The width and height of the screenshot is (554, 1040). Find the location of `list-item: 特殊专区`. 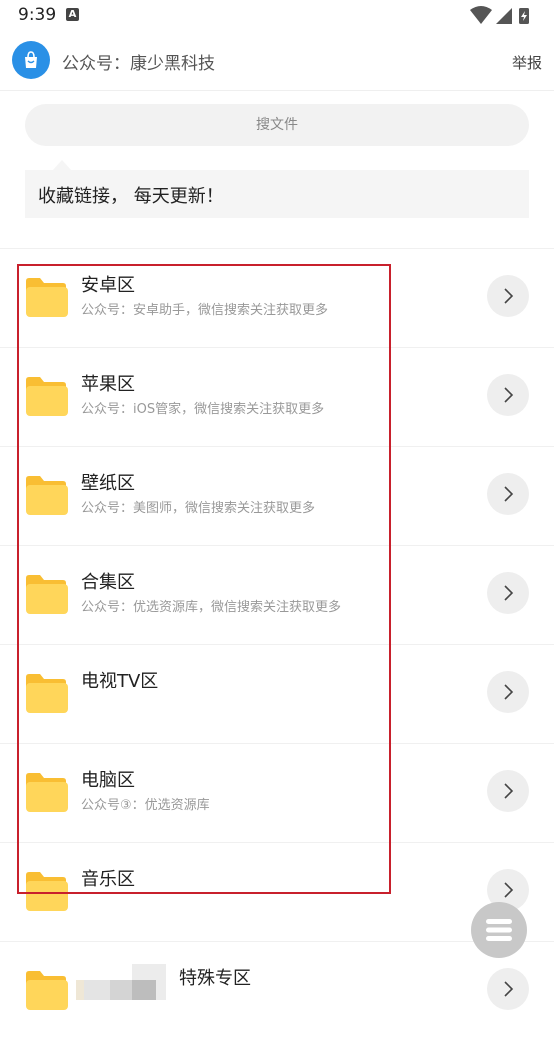

list-item: 特殊专区 is located at coordinates (277, 990).